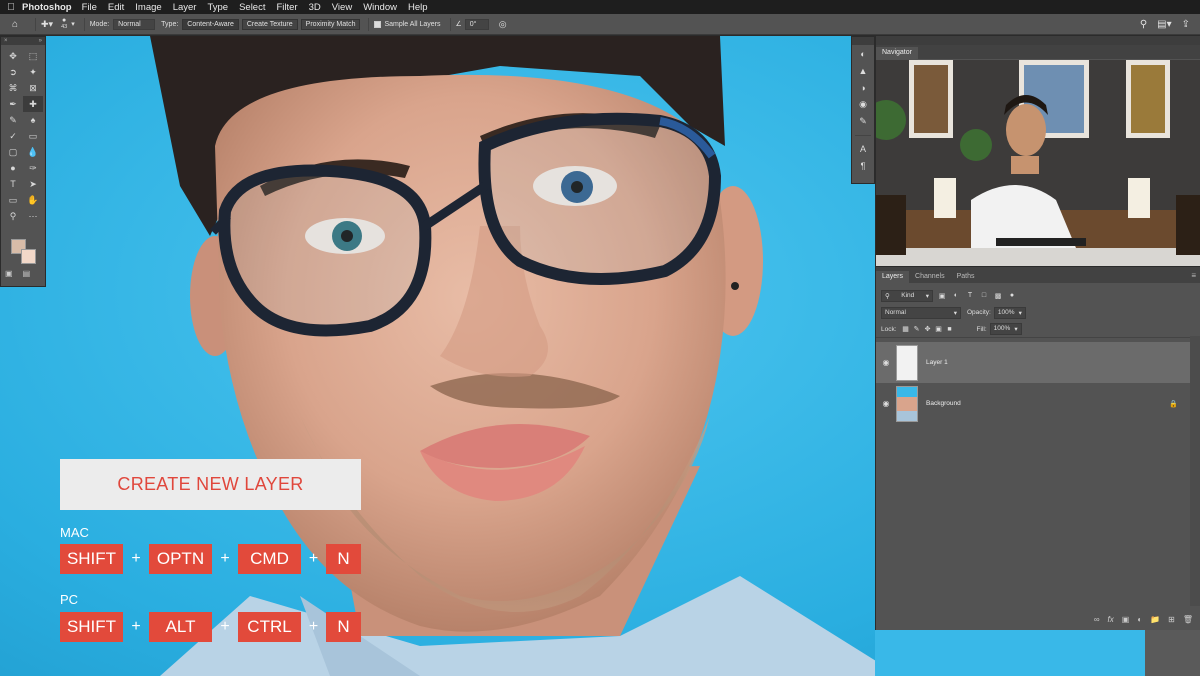 This screenshot has height=676, width=1200. I want to click on delete-layer-icon: 🗑, so click(1188, 619).